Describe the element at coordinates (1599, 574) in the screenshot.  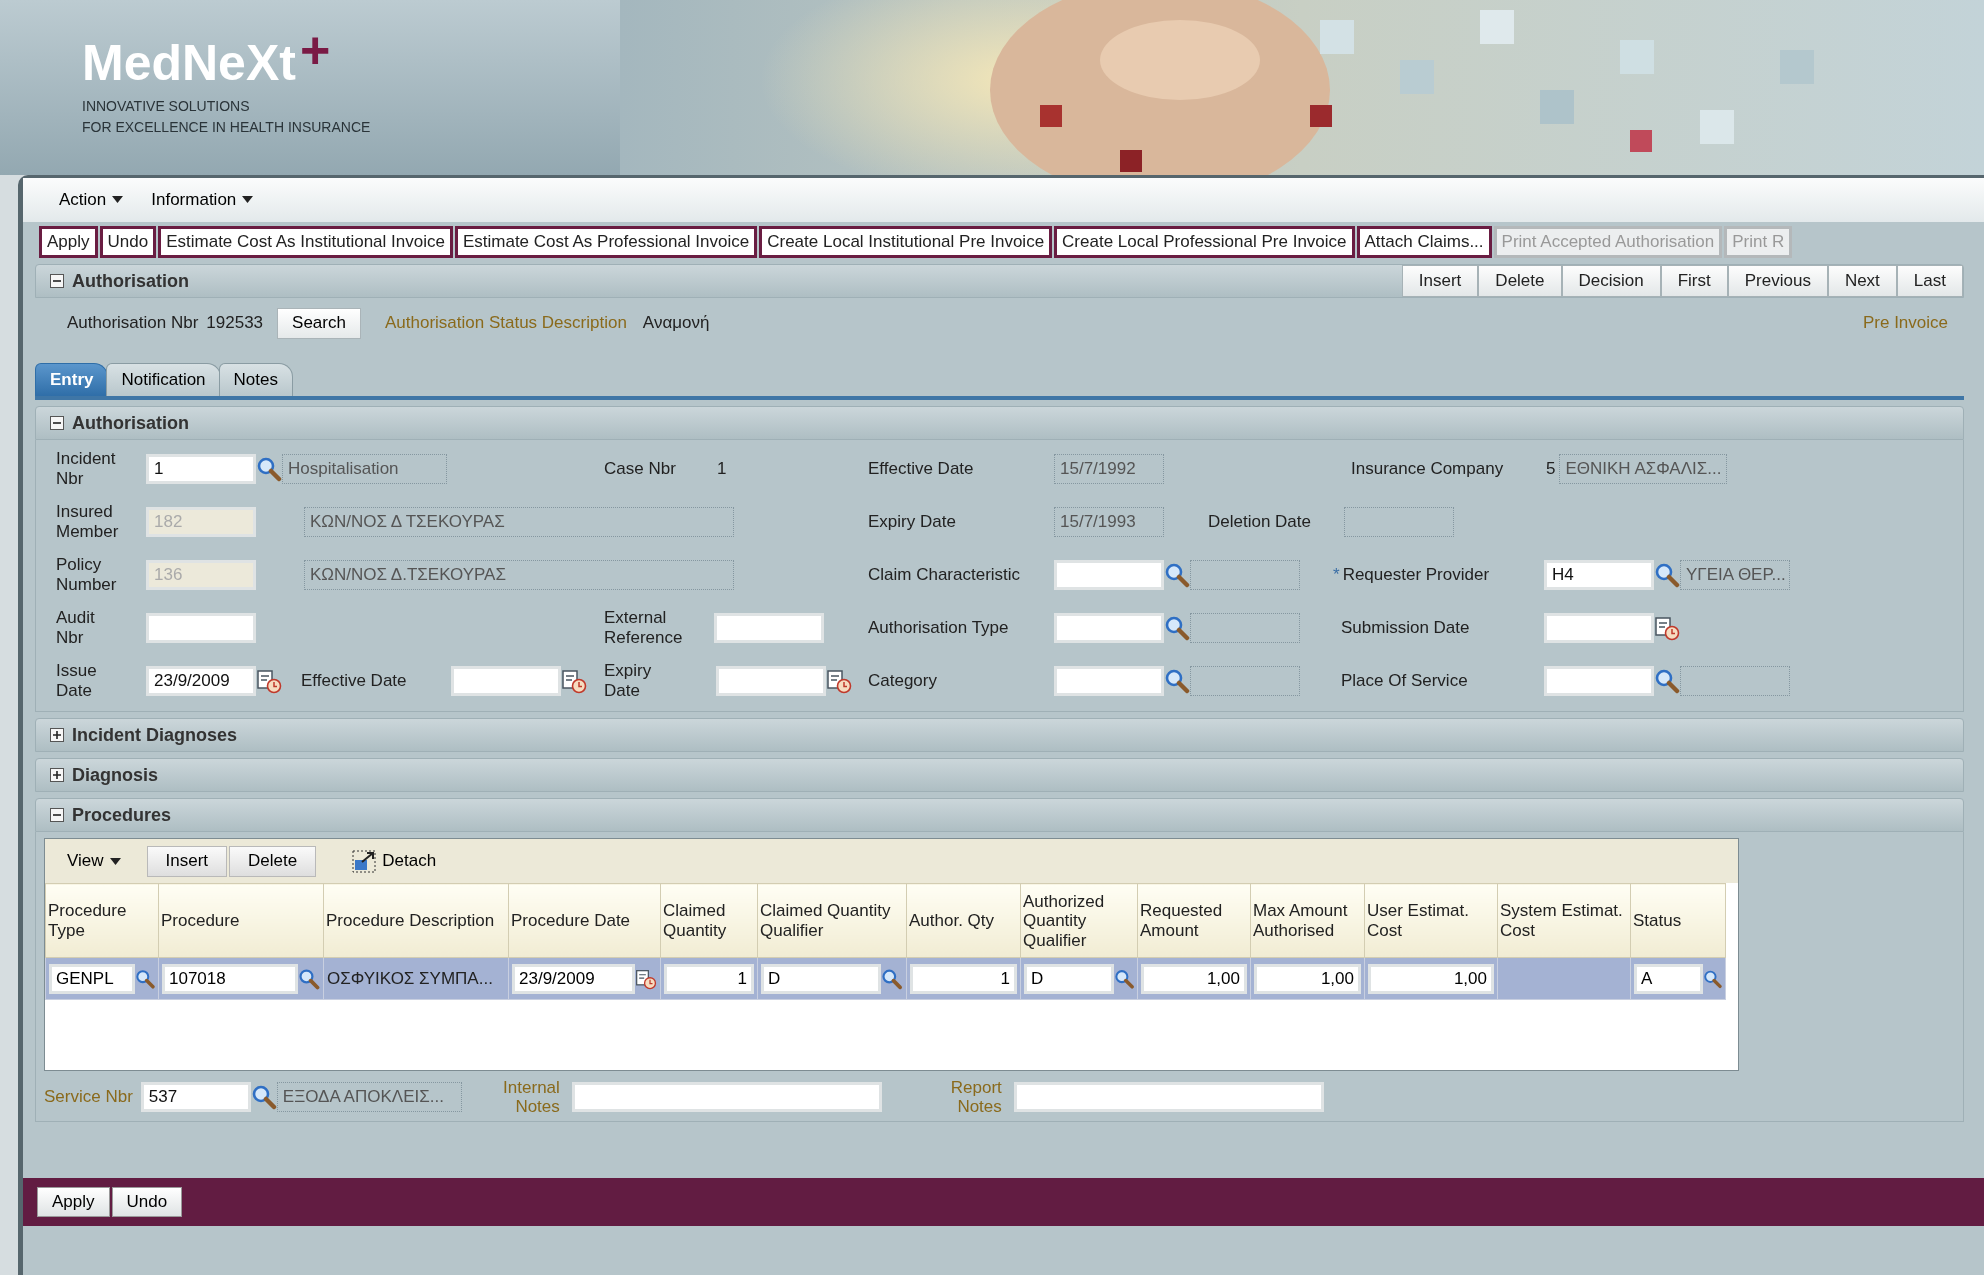
I see `input-field: H4` at that location.